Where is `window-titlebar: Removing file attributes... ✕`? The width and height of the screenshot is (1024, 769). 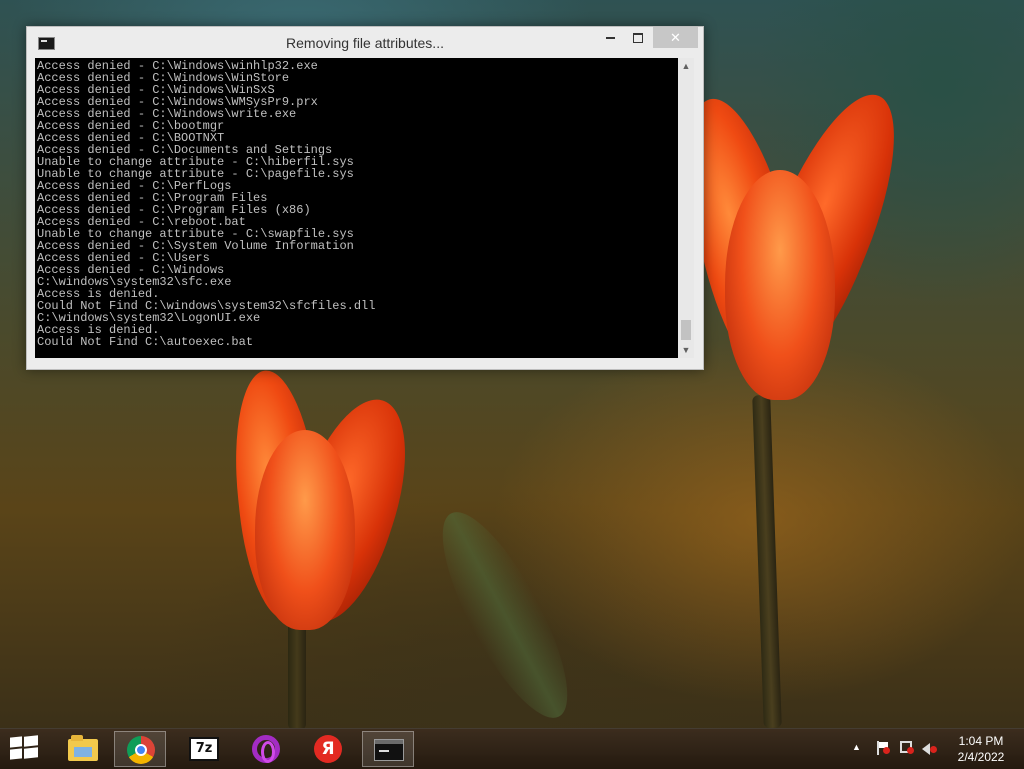 window-titlebar: Removing file attributes... ✕ is located at coordinates (365, 42).